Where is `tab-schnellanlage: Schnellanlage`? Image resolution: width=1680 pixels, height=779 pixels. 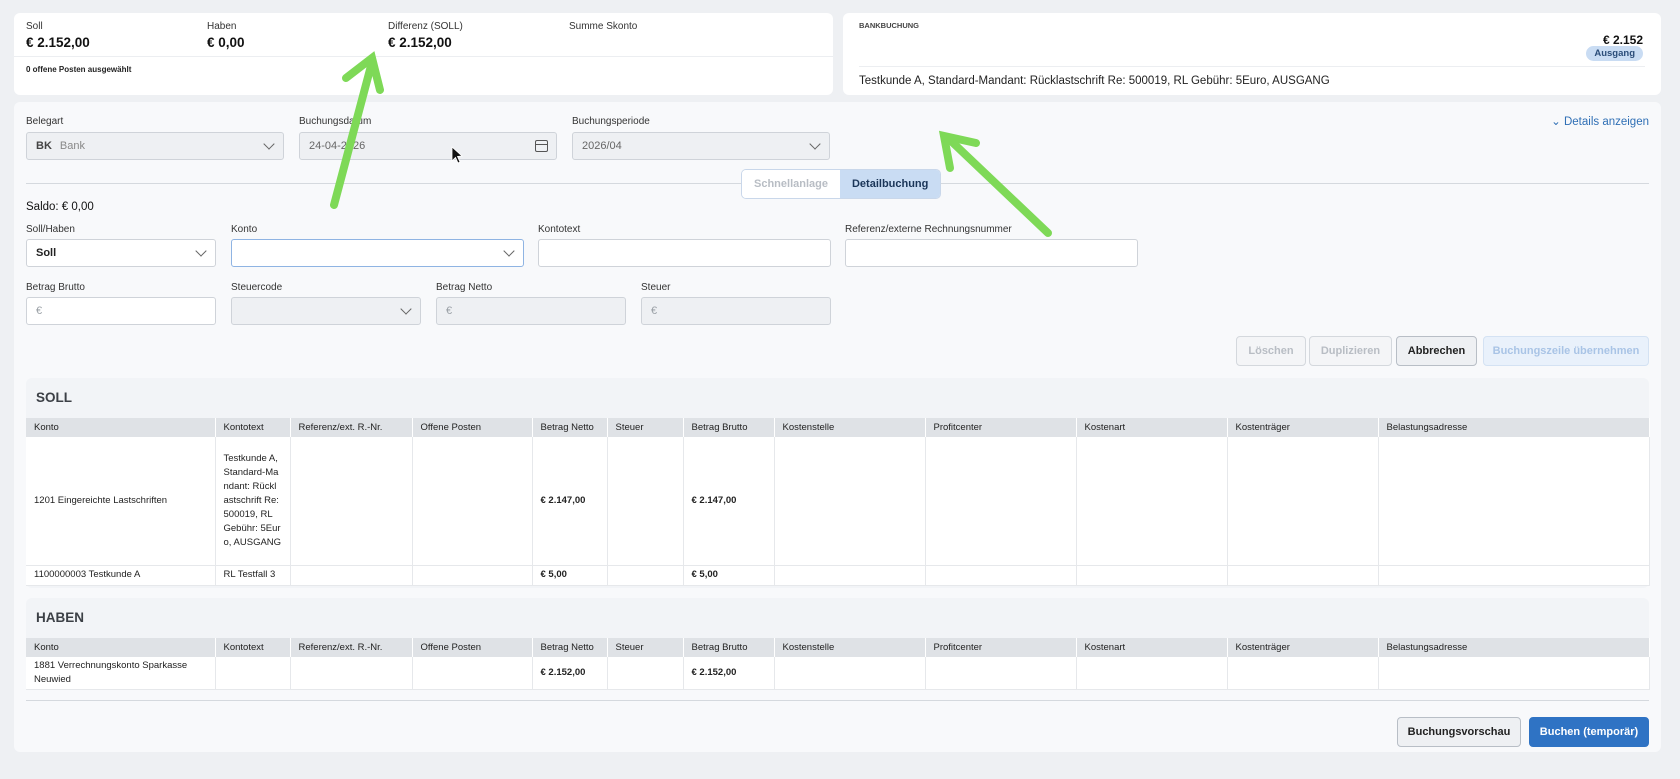
tab-schnellanlage: Schnellanlage is located at coordinates (791, 184).